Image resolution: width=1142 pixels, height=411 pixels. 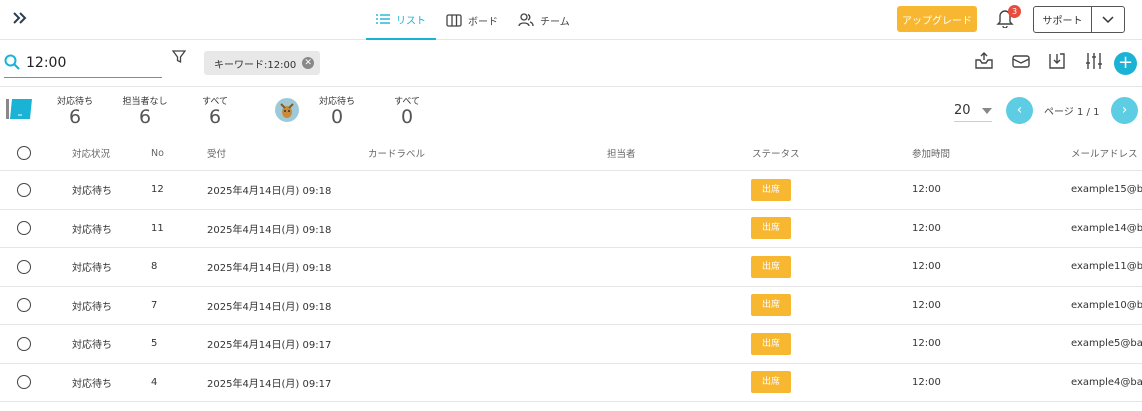 What do you see at coordinates (21, 18) in the screenshot?
I see `expand-sidebar-icon` at bounding box center [21, 18].